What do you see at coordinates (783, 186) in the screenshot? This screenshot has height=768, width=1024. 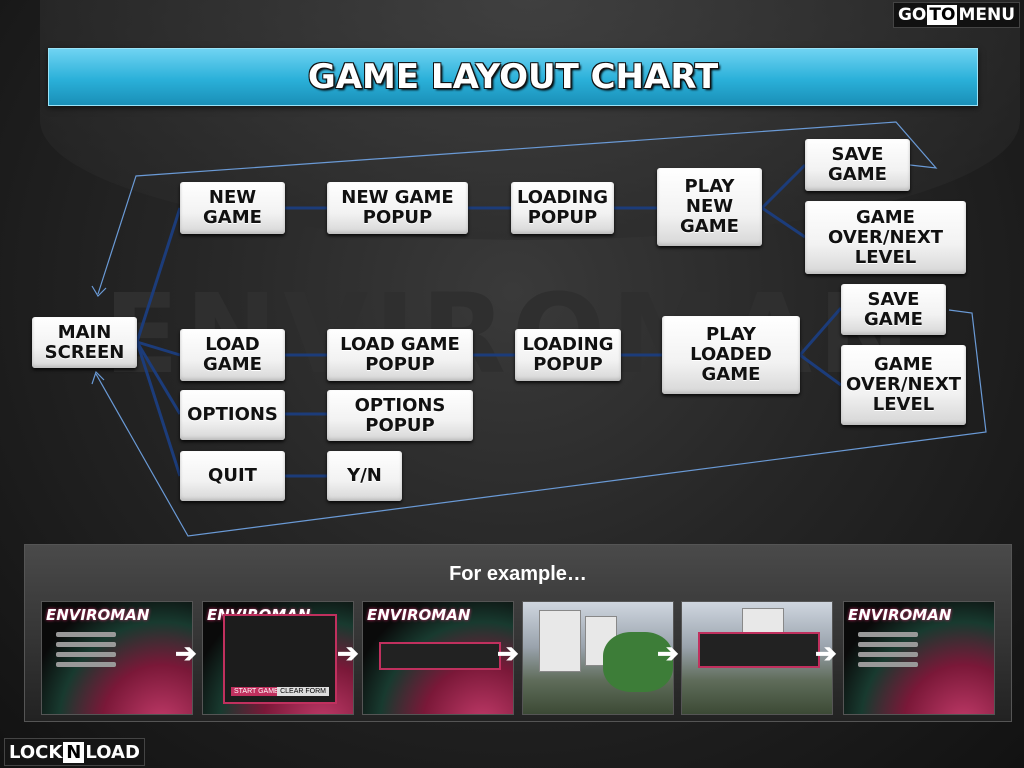 I see `edge-playnew-save` at bounding box center [783, 186].